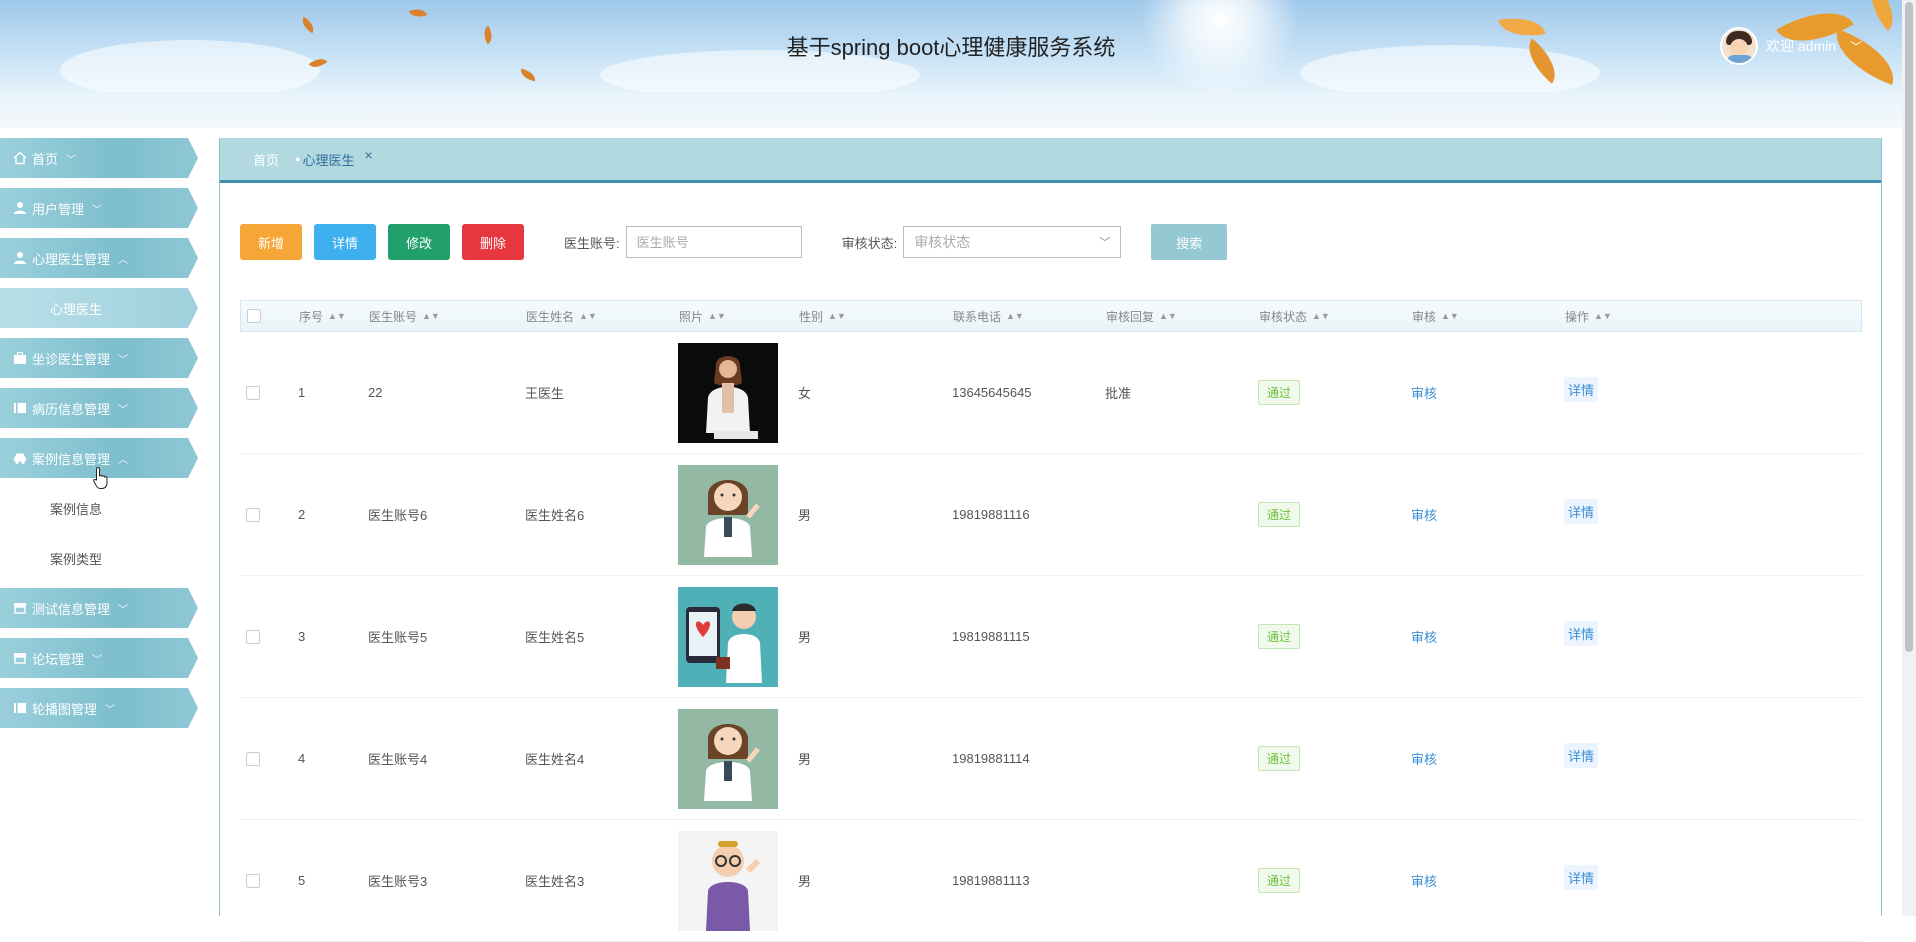  I want to click on close-icon: ×, so click(368, 155).